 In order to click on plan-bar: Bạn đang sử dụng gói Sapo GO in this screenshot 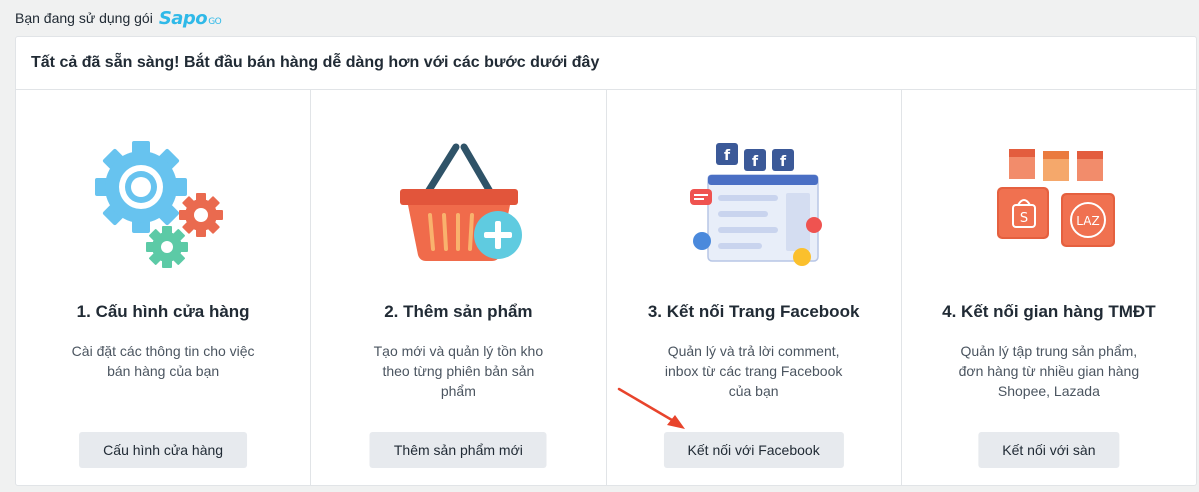, I will do `click(118, 18)`.